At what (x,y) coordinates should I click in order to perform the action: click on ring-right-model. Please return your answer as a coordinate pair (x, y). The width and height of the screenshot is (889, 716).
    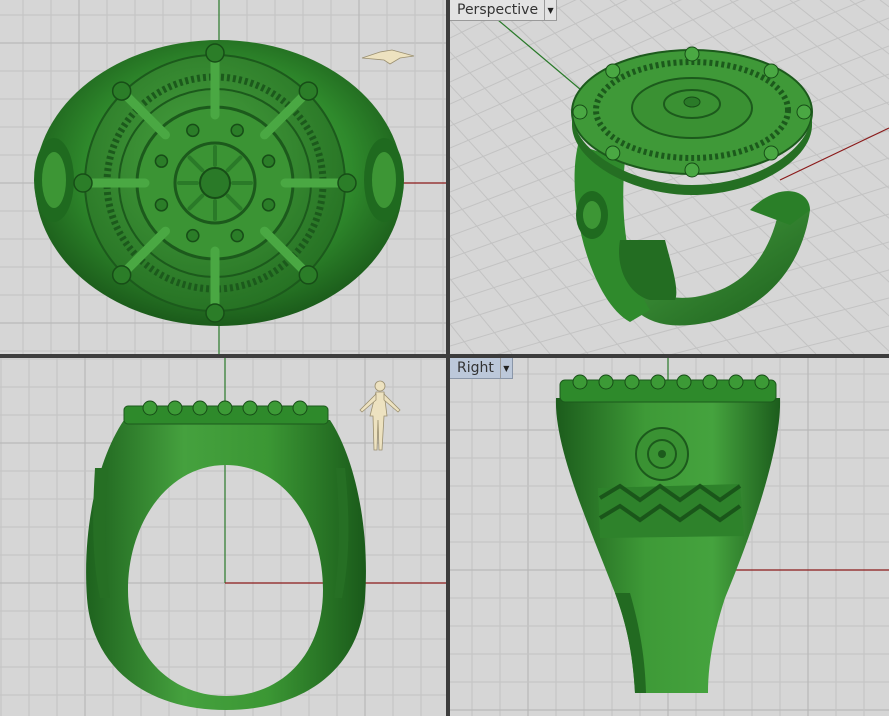
    Looking at the image, I should click on (668, 533).